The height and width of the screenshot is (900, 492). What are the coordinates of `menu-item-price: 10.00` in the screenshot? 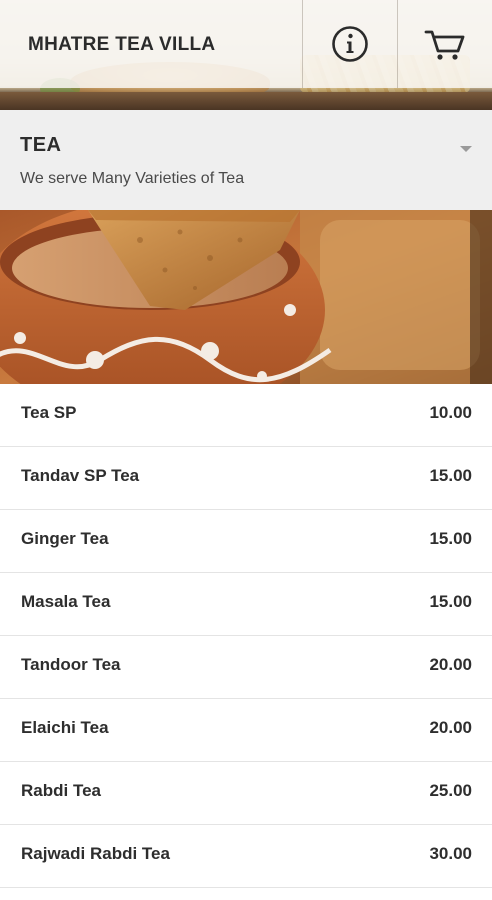 It's located at (450, 412).